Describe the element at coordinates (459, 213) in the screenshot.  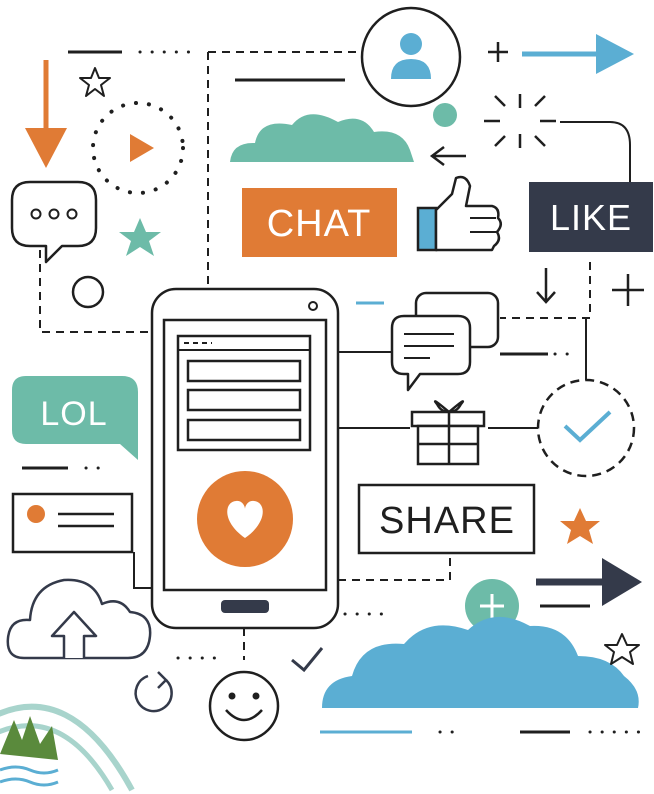
I see `thumbs-up-icon` at that location.